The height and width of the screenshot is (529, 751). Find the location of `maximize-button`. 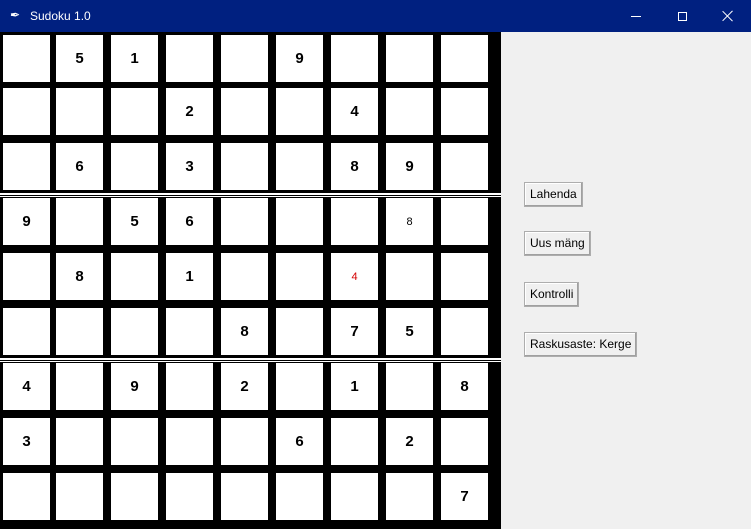

maximize-button is located at coordinates (682, 16).